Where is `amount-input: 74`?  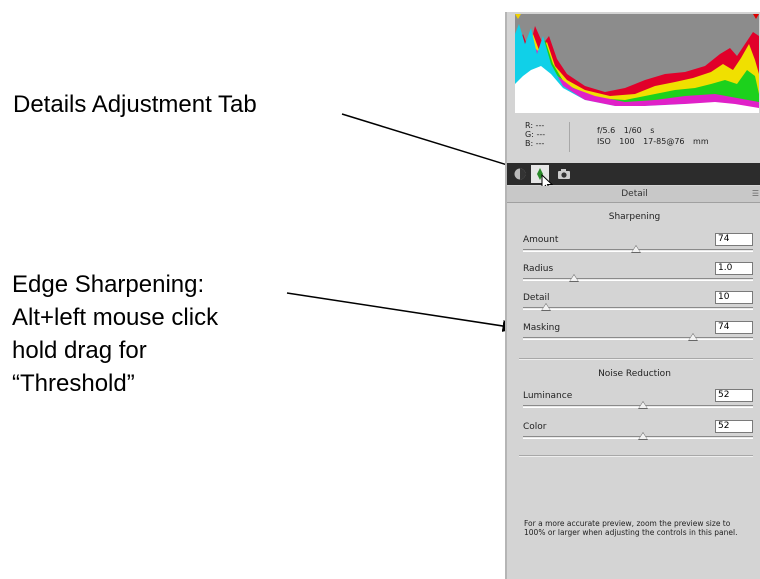 amount-input: 74 is located at coordinates (734, 239).